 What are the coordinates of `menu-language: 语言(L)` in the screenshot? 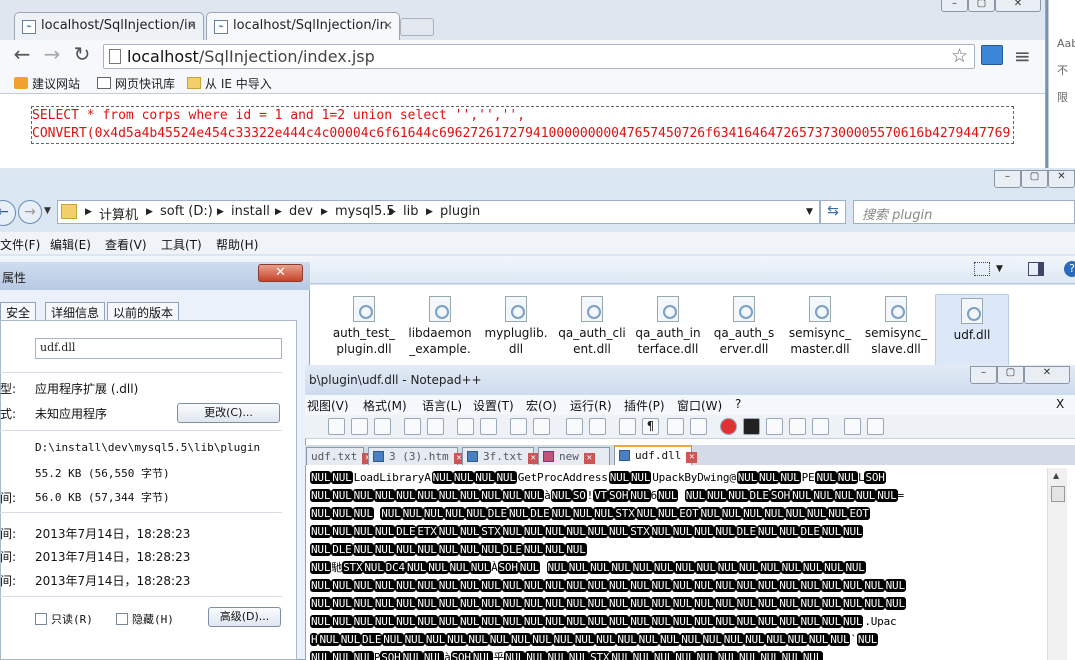 It's located at (442, 405).